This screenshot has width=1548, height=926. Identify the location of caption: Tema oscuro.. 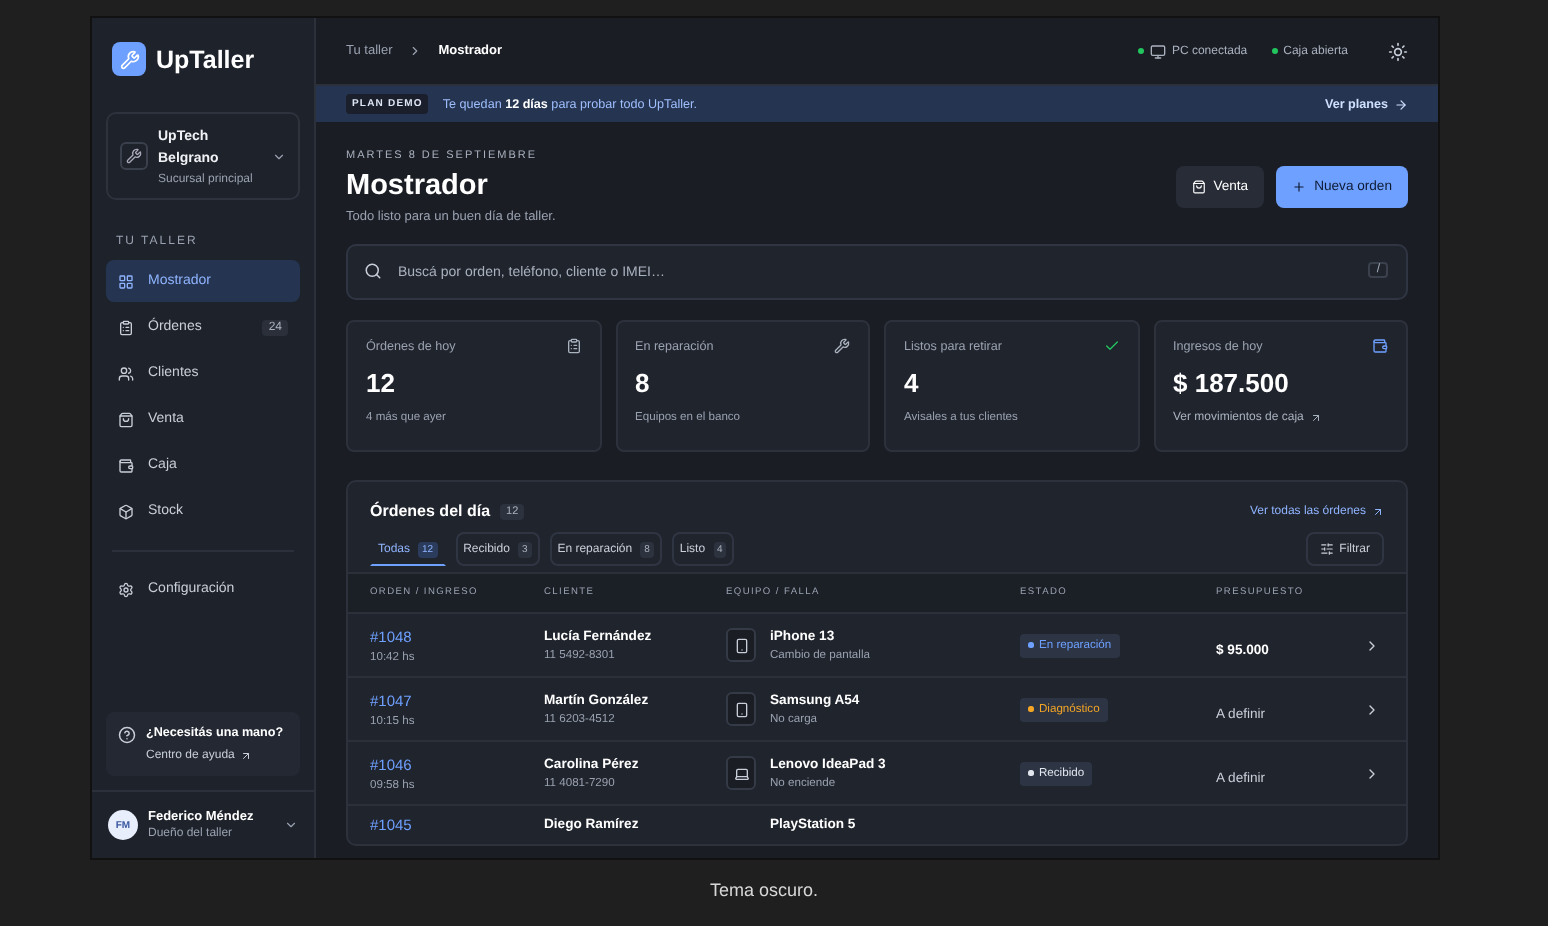
(764, 890).